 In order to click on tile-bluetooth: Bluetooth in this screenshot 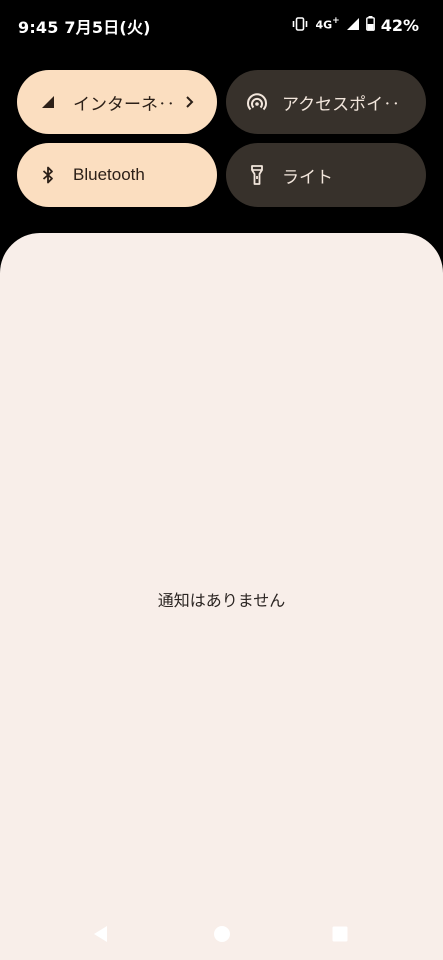, I will do `click(117, 175)`.